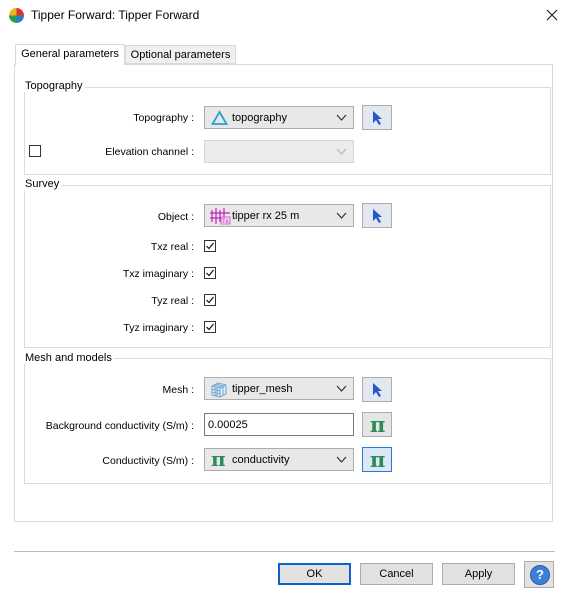 This screenshot has width=569, height=602. I want to click on conductivity-pi-button: π, so click(377, 459).